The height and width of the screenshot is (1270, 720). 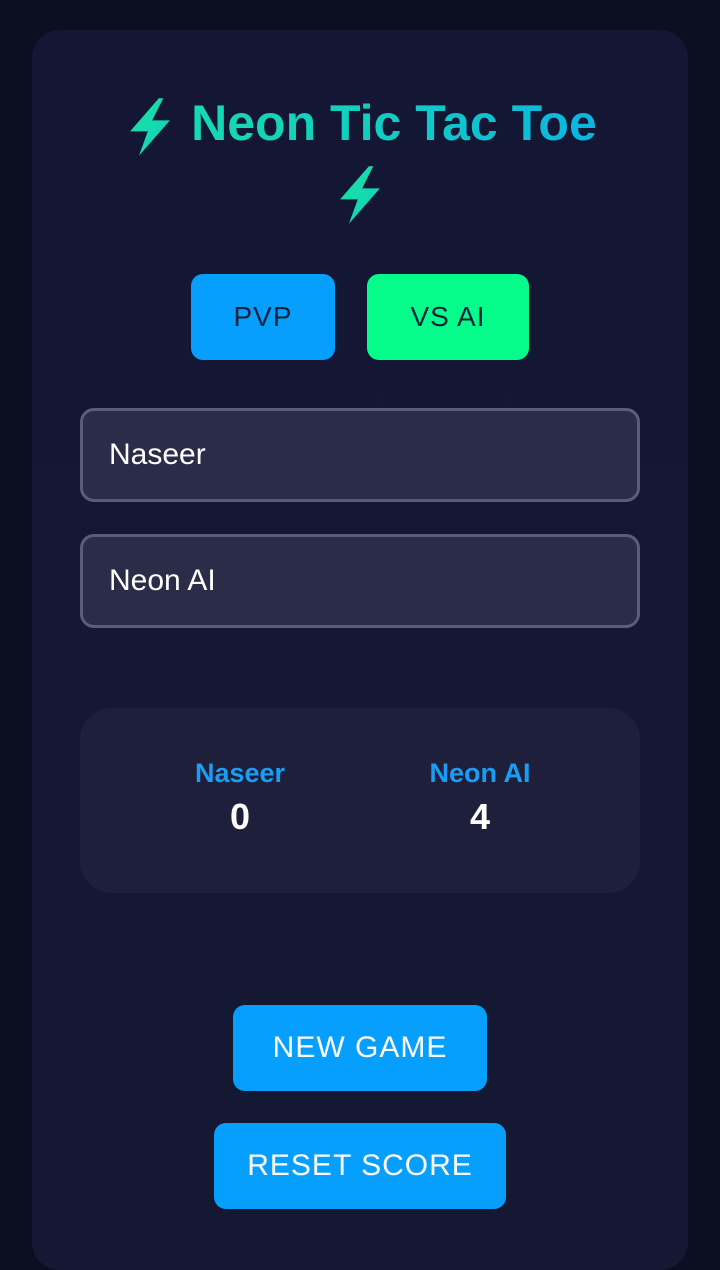 I want to click on vs-ai-mode-button: VS AI, so click(x=448, y=317).